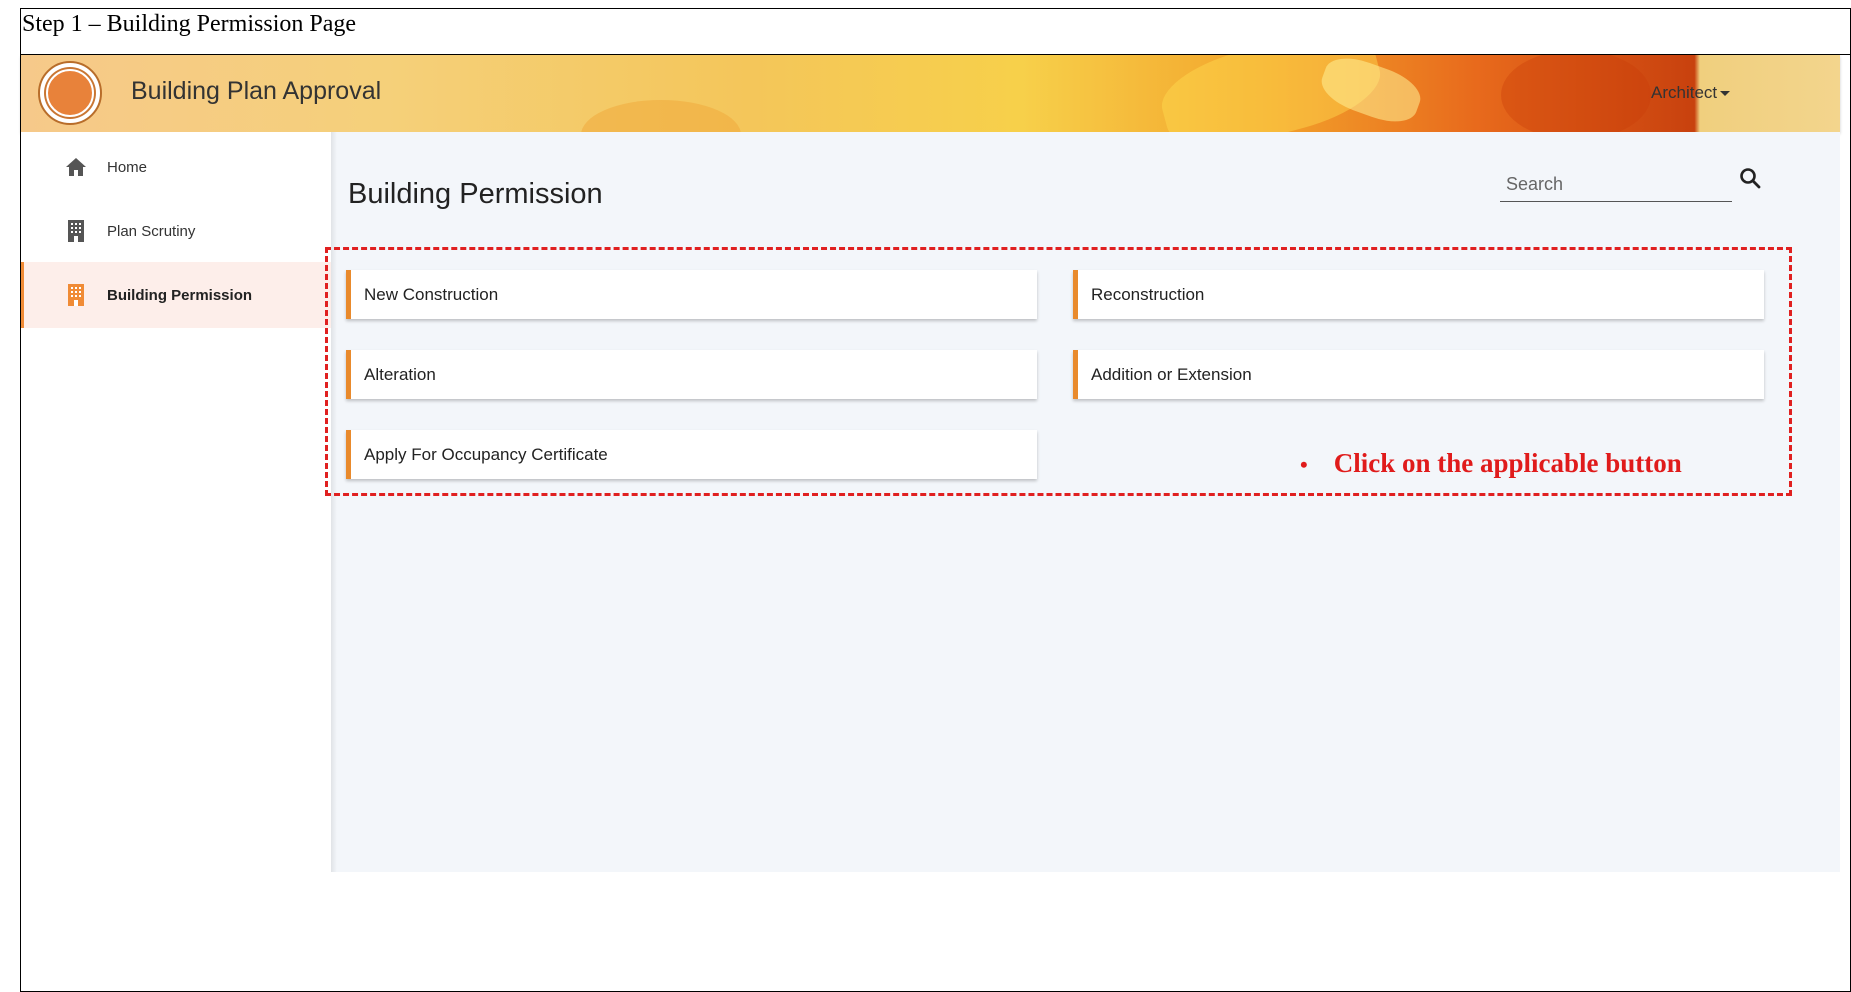 The image size is (1851, 992). What do you see at coordinates (1507, 463) in the screenshot?
I see `instruction-text: Click on the applicable button` at bounding box center [1507, 463].